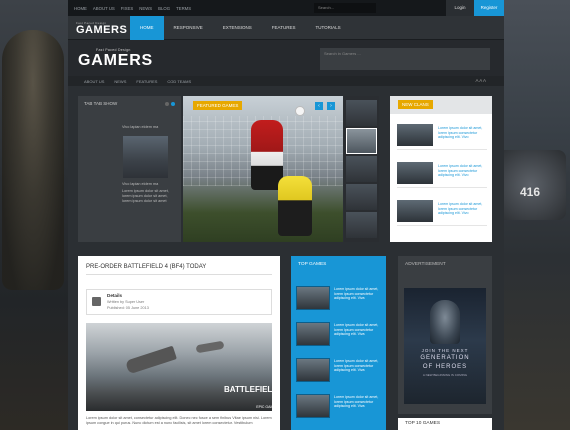 This screenshot has height=430, width=570. What do you see at coordinates (300, 111) in the screenshot?
I see `ball` at bounding box center [300, 111].